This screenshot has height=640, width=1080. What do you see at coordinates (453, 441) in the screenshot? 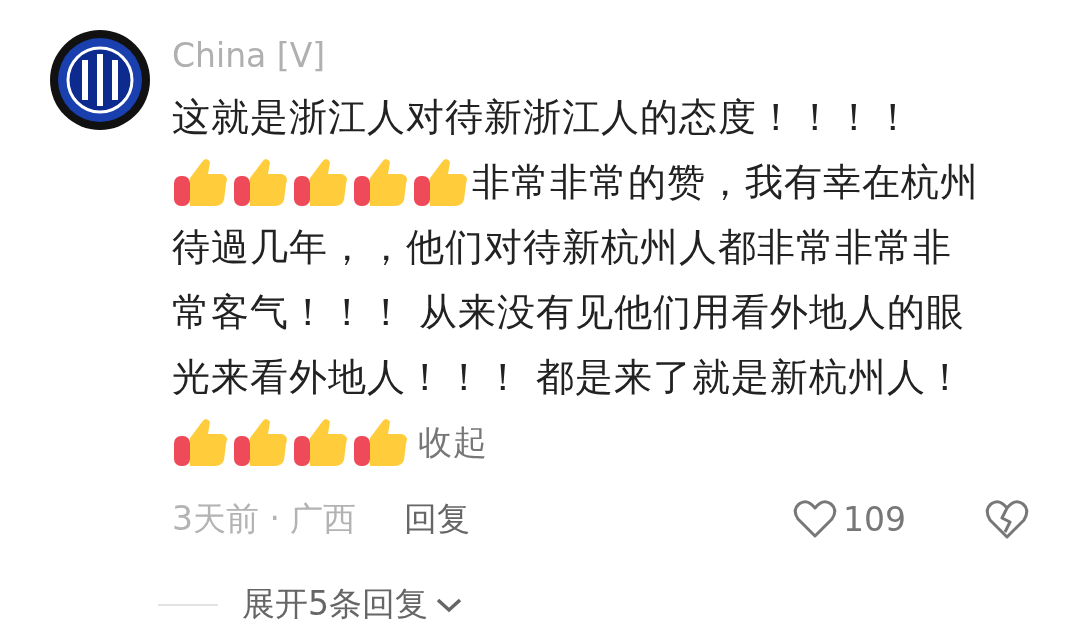
I see `collapse-link: 收起` at bounding box center [453, 441].